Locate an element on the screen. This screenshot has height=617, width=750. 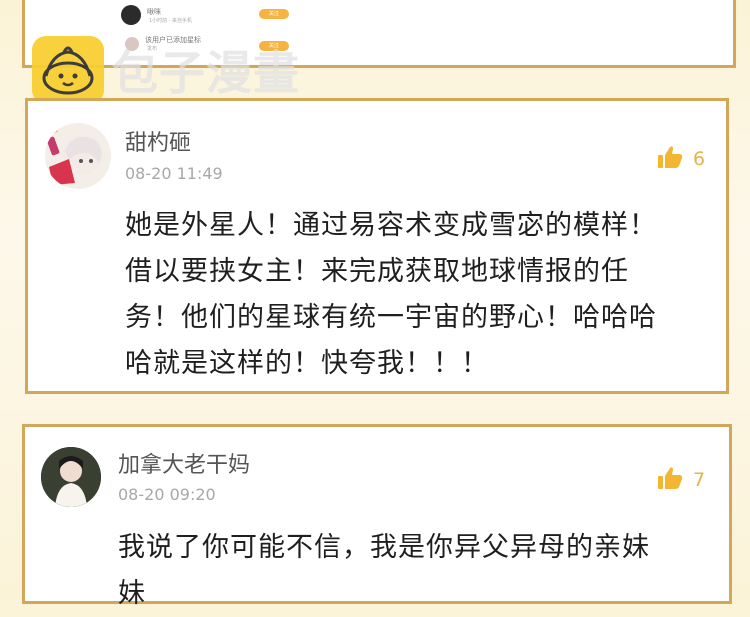
baozi-bun-icon is located at coordinates (68, 70).